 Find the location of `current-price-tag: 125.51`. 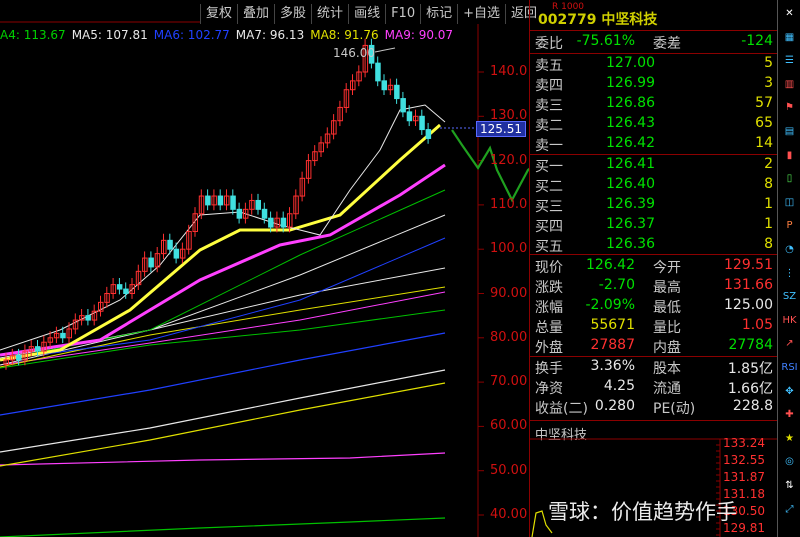

current-price-tag: 125.51 is located at coordinates (501, 129).